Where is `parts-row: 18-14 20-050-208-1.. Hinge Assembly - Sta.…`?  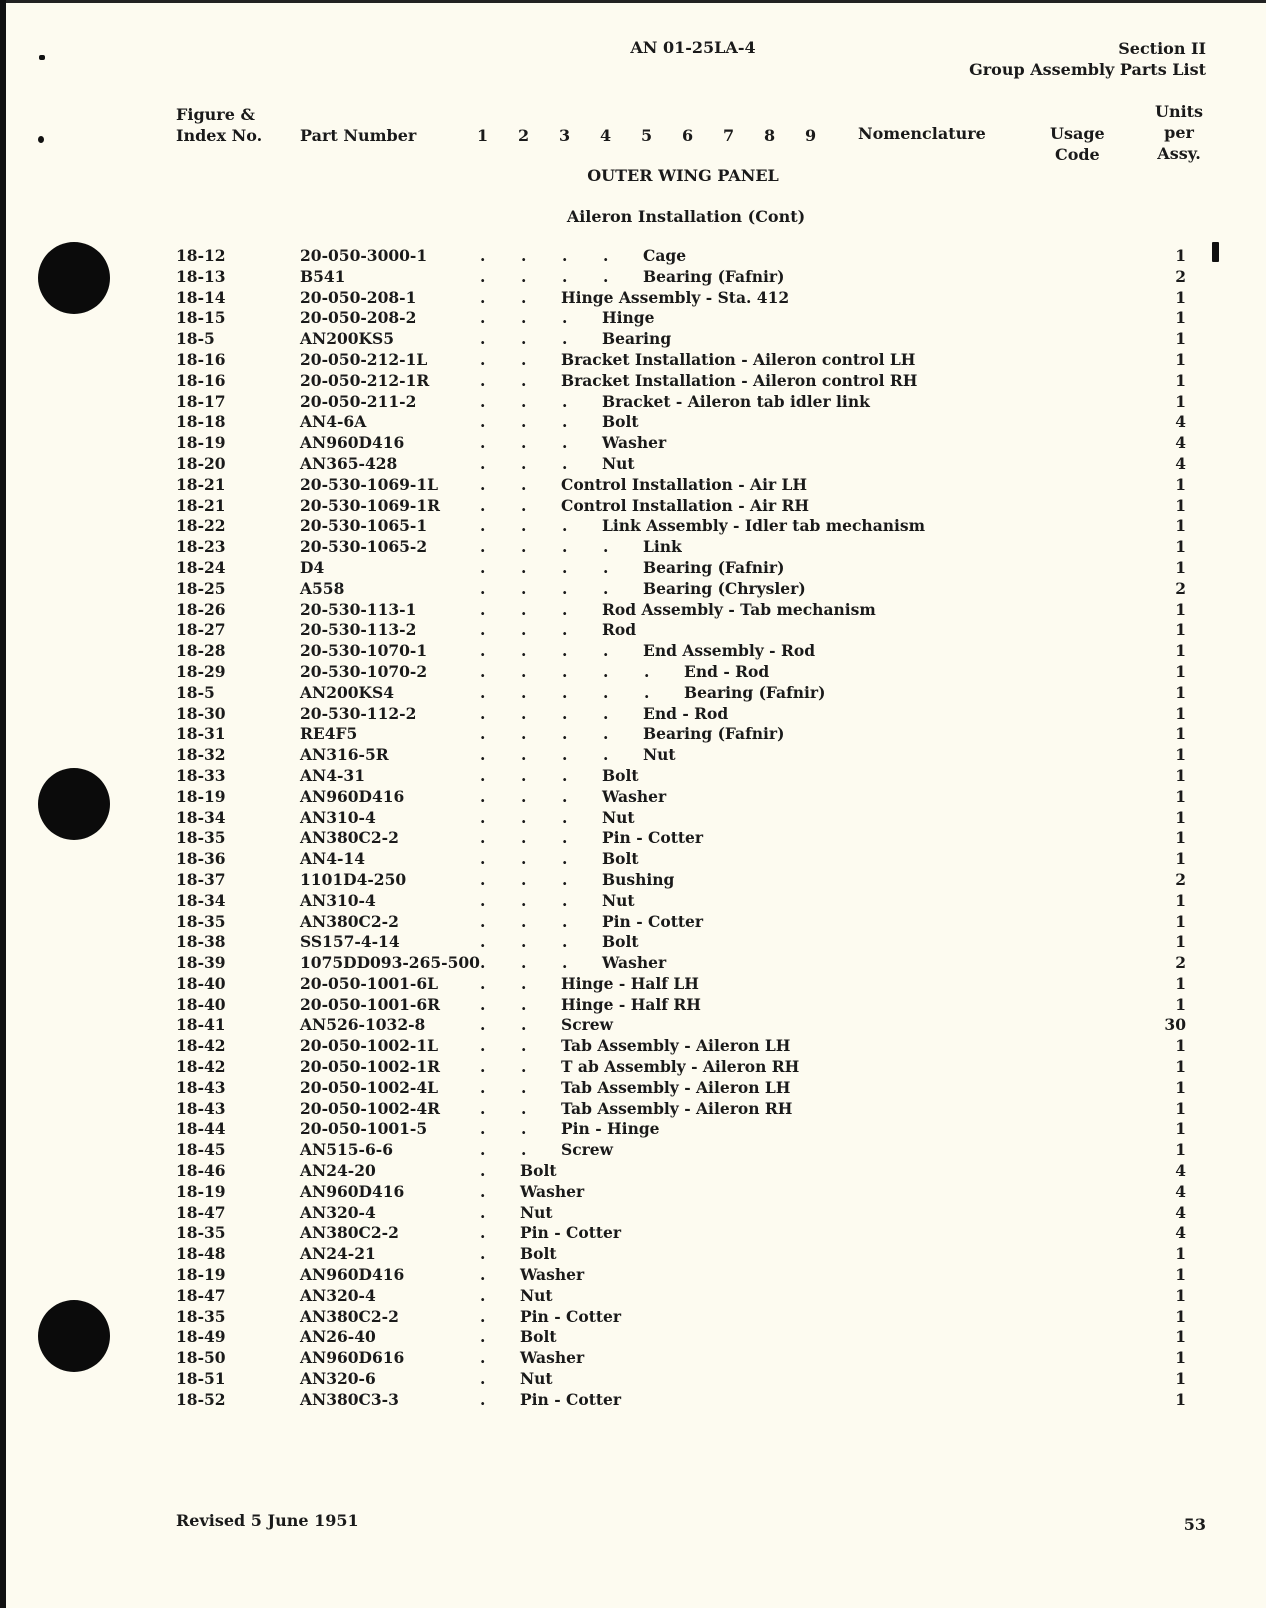
parts-row: 18-14 20-050-208-1.. Hinge Assembly - Sta.… is located at coordinates (633, 298).